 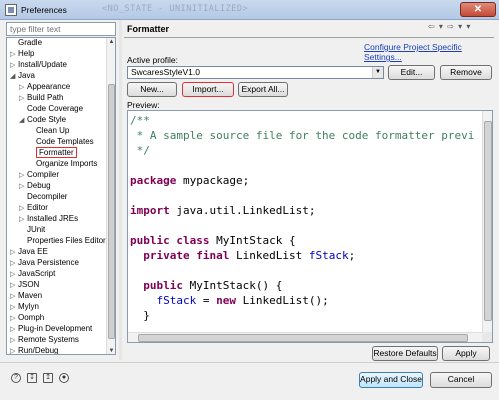 What do you see at coordinates (42, 64) in the screenshot?
I see `tree-item-label: Install/Update` at bounding box center [42, 64].